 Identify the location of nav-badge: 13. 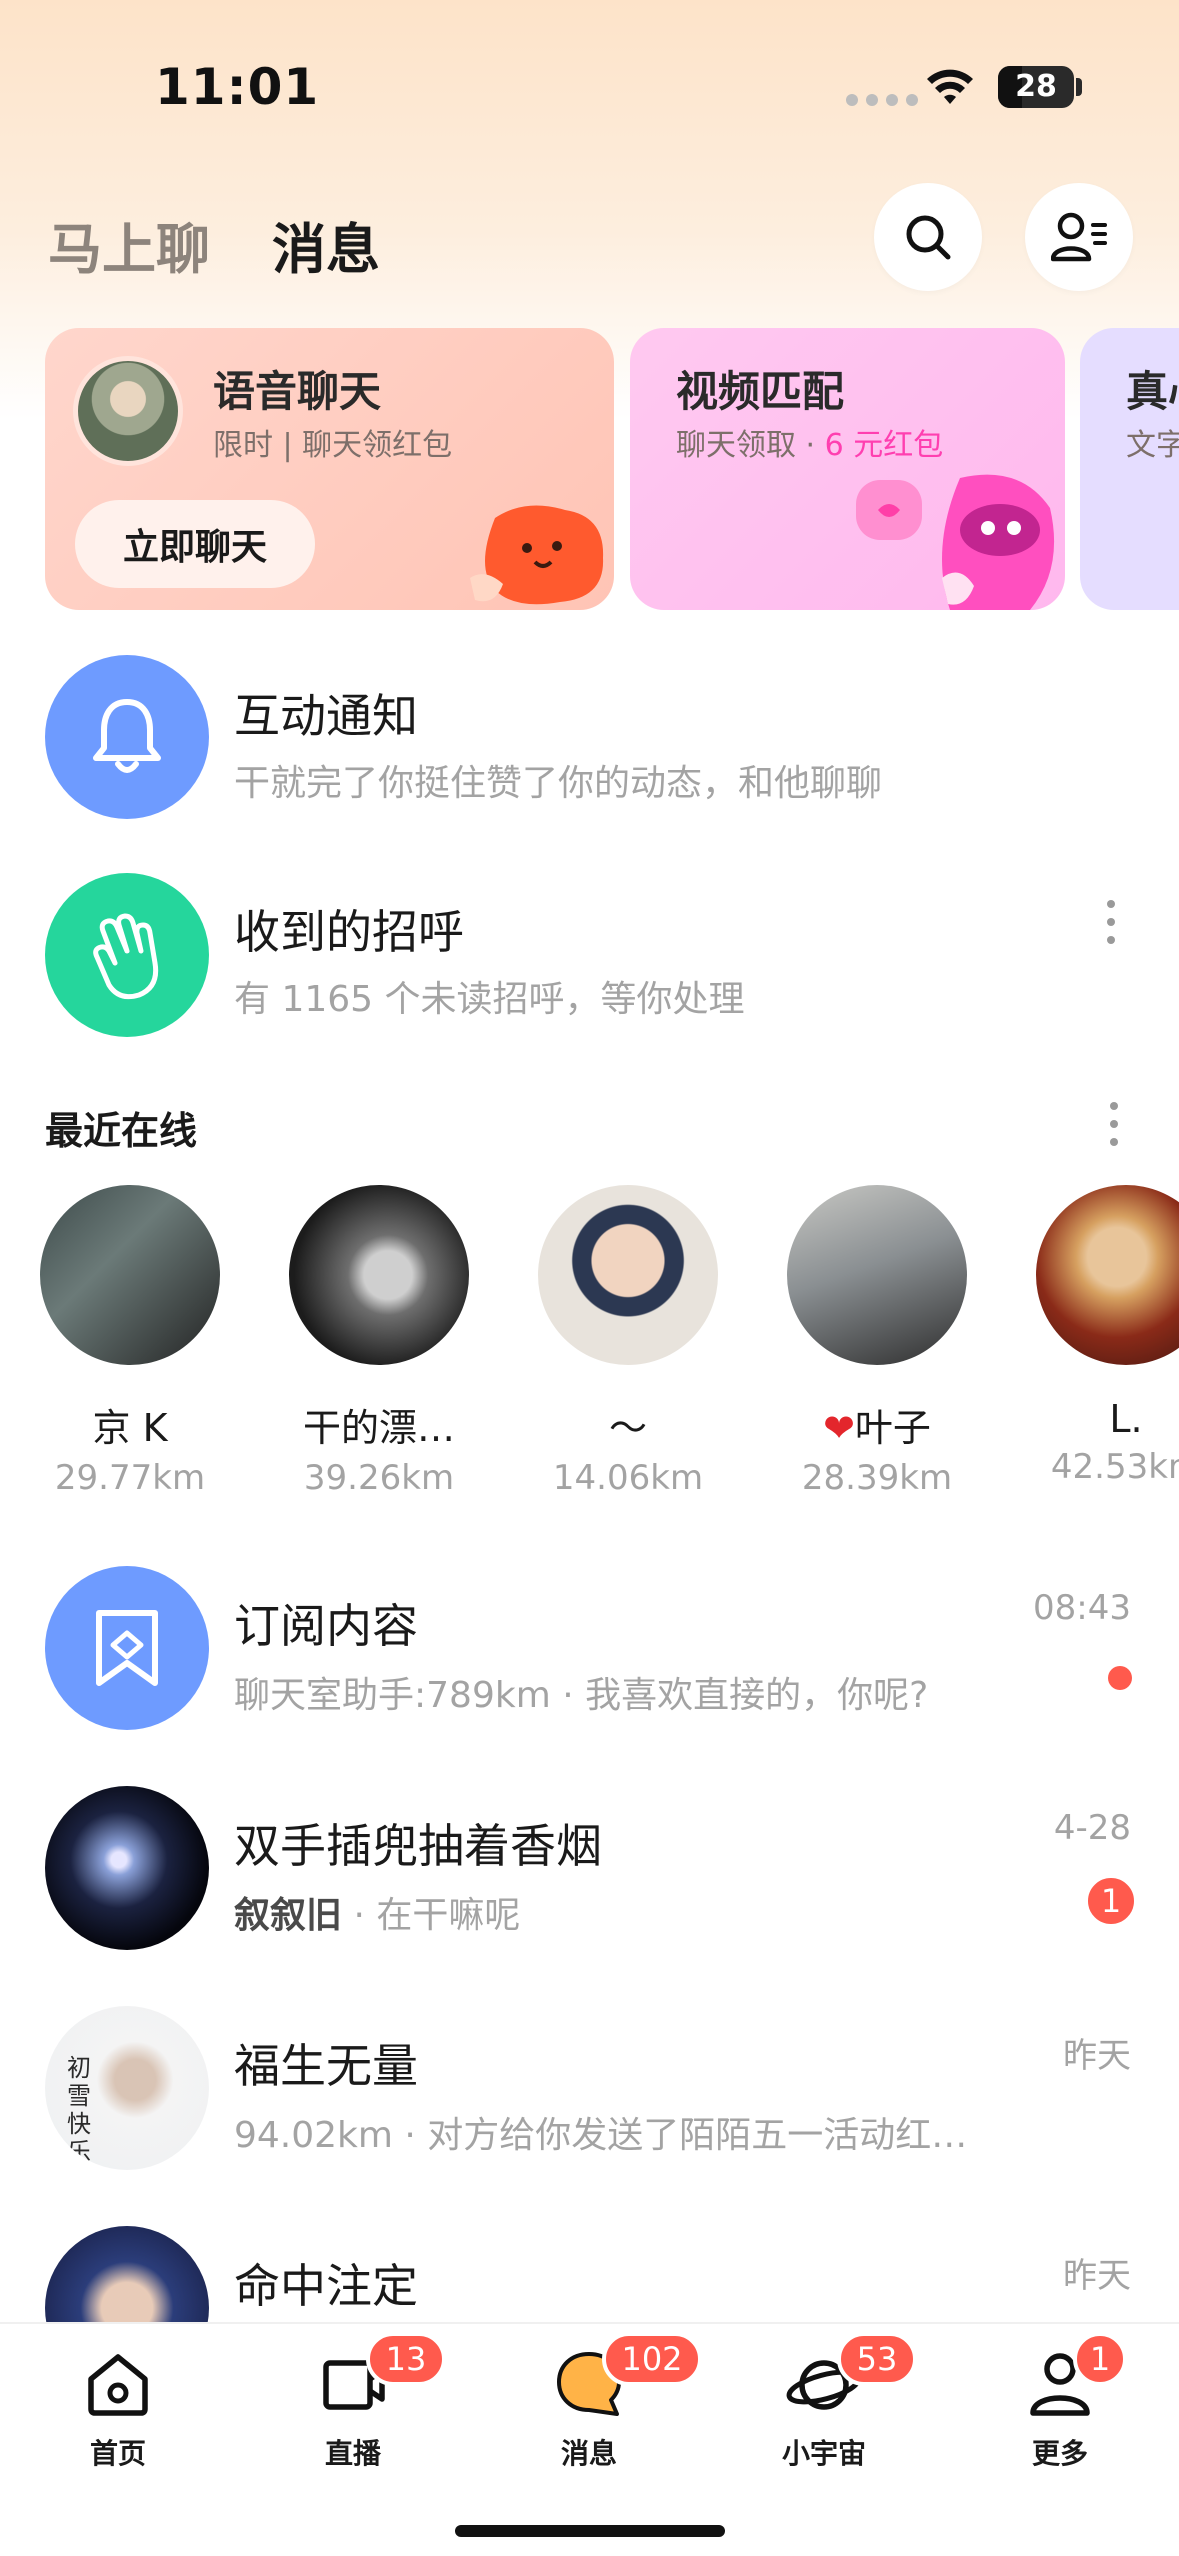
(406, 2359).